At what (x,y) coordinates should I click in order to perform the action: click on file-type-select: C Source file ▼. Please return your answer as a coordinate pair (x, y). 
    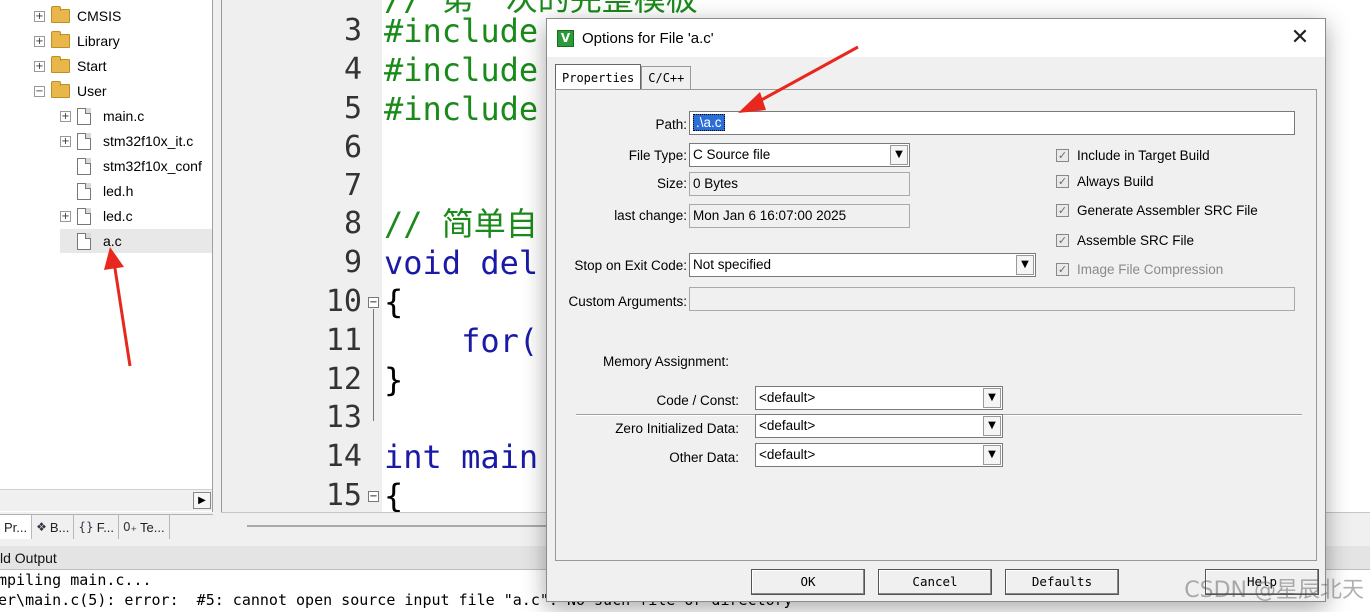
    Looking at the image, I should click on (799, 155).